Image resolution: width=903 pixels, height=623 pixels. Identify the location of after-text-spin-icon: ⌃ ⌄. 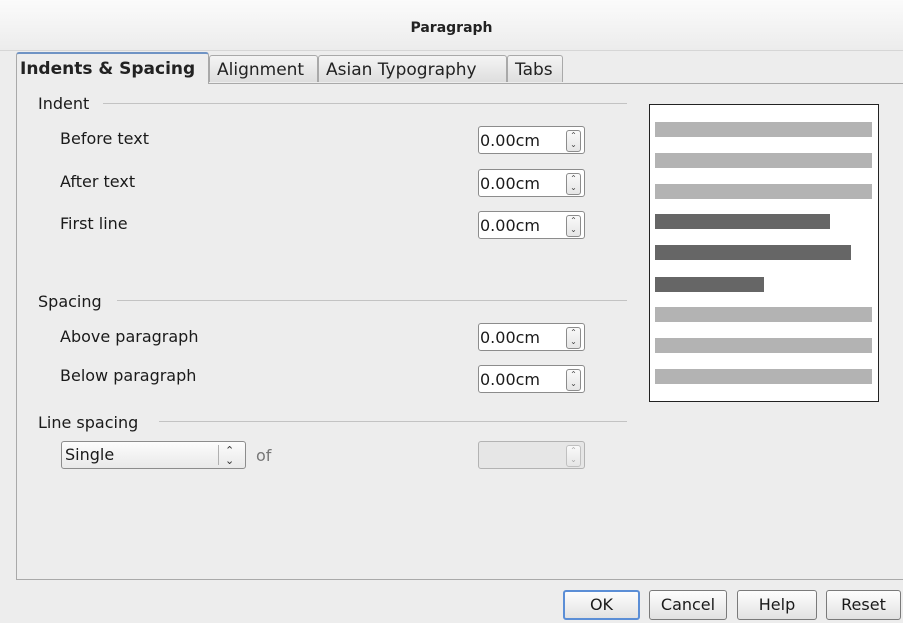
(573, 184).